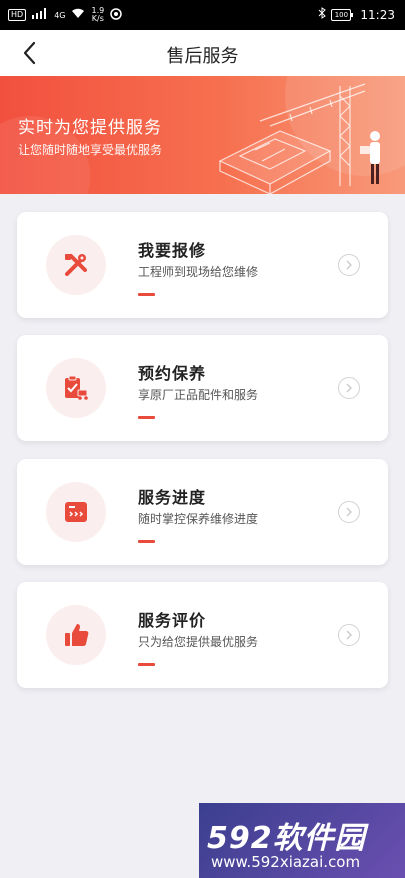 This screenshot has width=405, height=878. Describe the element at coordinates (172, 620) in the screenshot. I see `card-title: 服务评价` at that location.